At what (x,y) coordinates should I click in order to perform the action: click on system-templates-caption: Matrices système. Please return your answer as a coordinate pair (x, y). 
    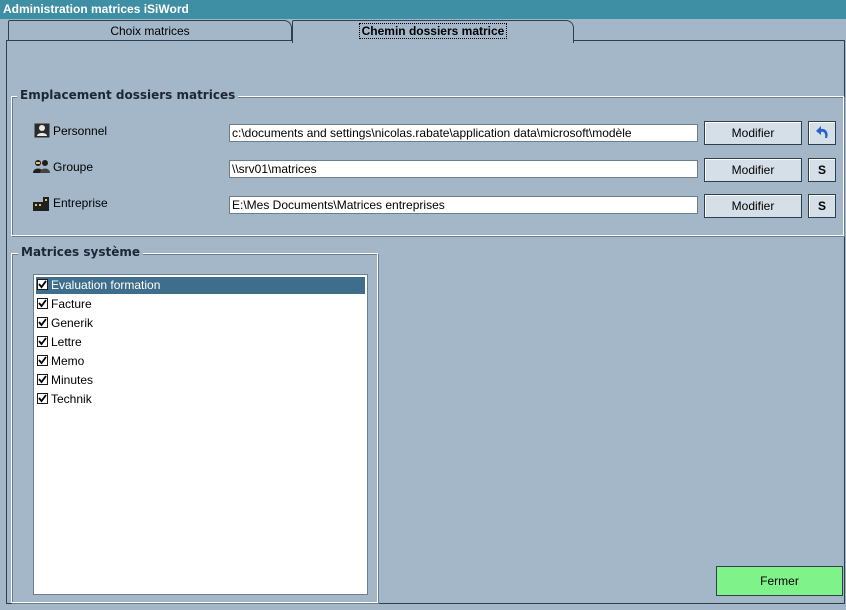
    Looking at the image, I should click on (81, 252).